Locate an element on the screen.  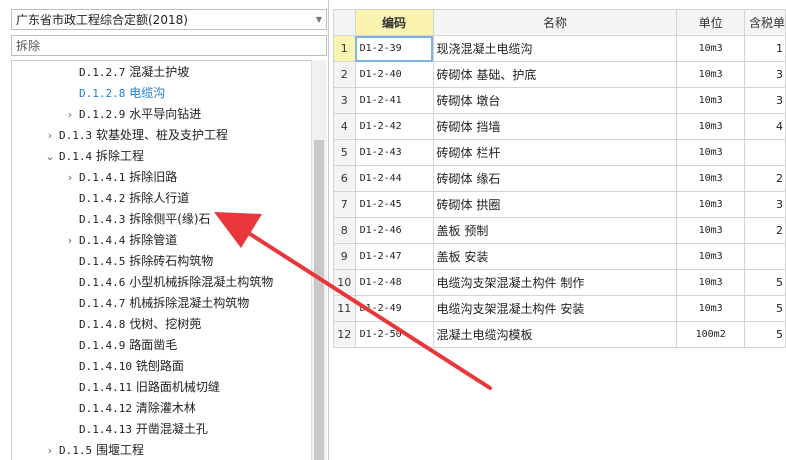
row-number-cell: 2 is located at coordinates (344, 74).